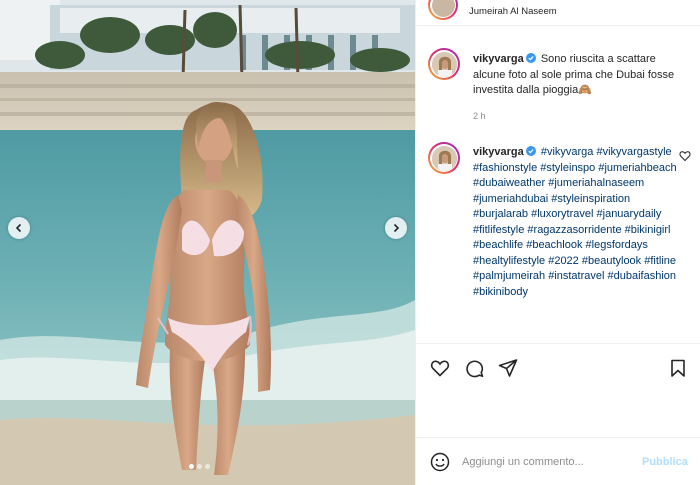 The width and height of the screenshot is (700, 485). What do you see at coordinates (678, 368) in the screenshot?
I see `bookmark-icon` at bounding box center [678, 368].